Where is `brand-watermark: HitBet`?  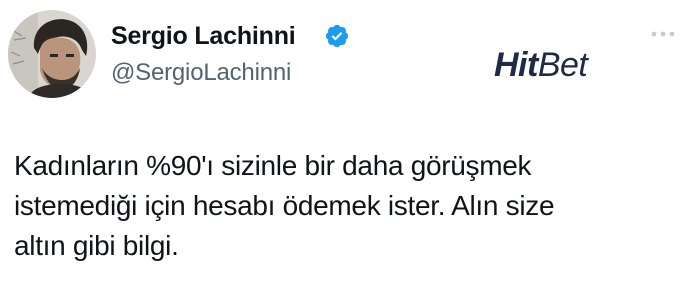 brand-watermark: HitBet is located at coordinates (541, 65).